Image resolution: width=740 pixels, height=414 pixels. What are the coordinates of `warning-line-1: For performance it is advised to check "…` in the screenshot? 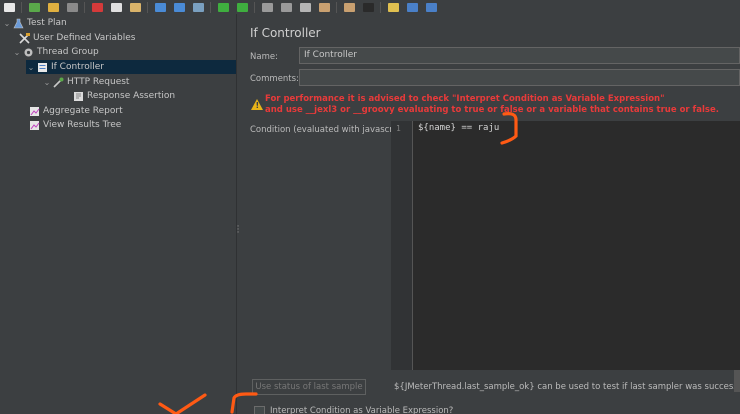 It's located at (465, 99).